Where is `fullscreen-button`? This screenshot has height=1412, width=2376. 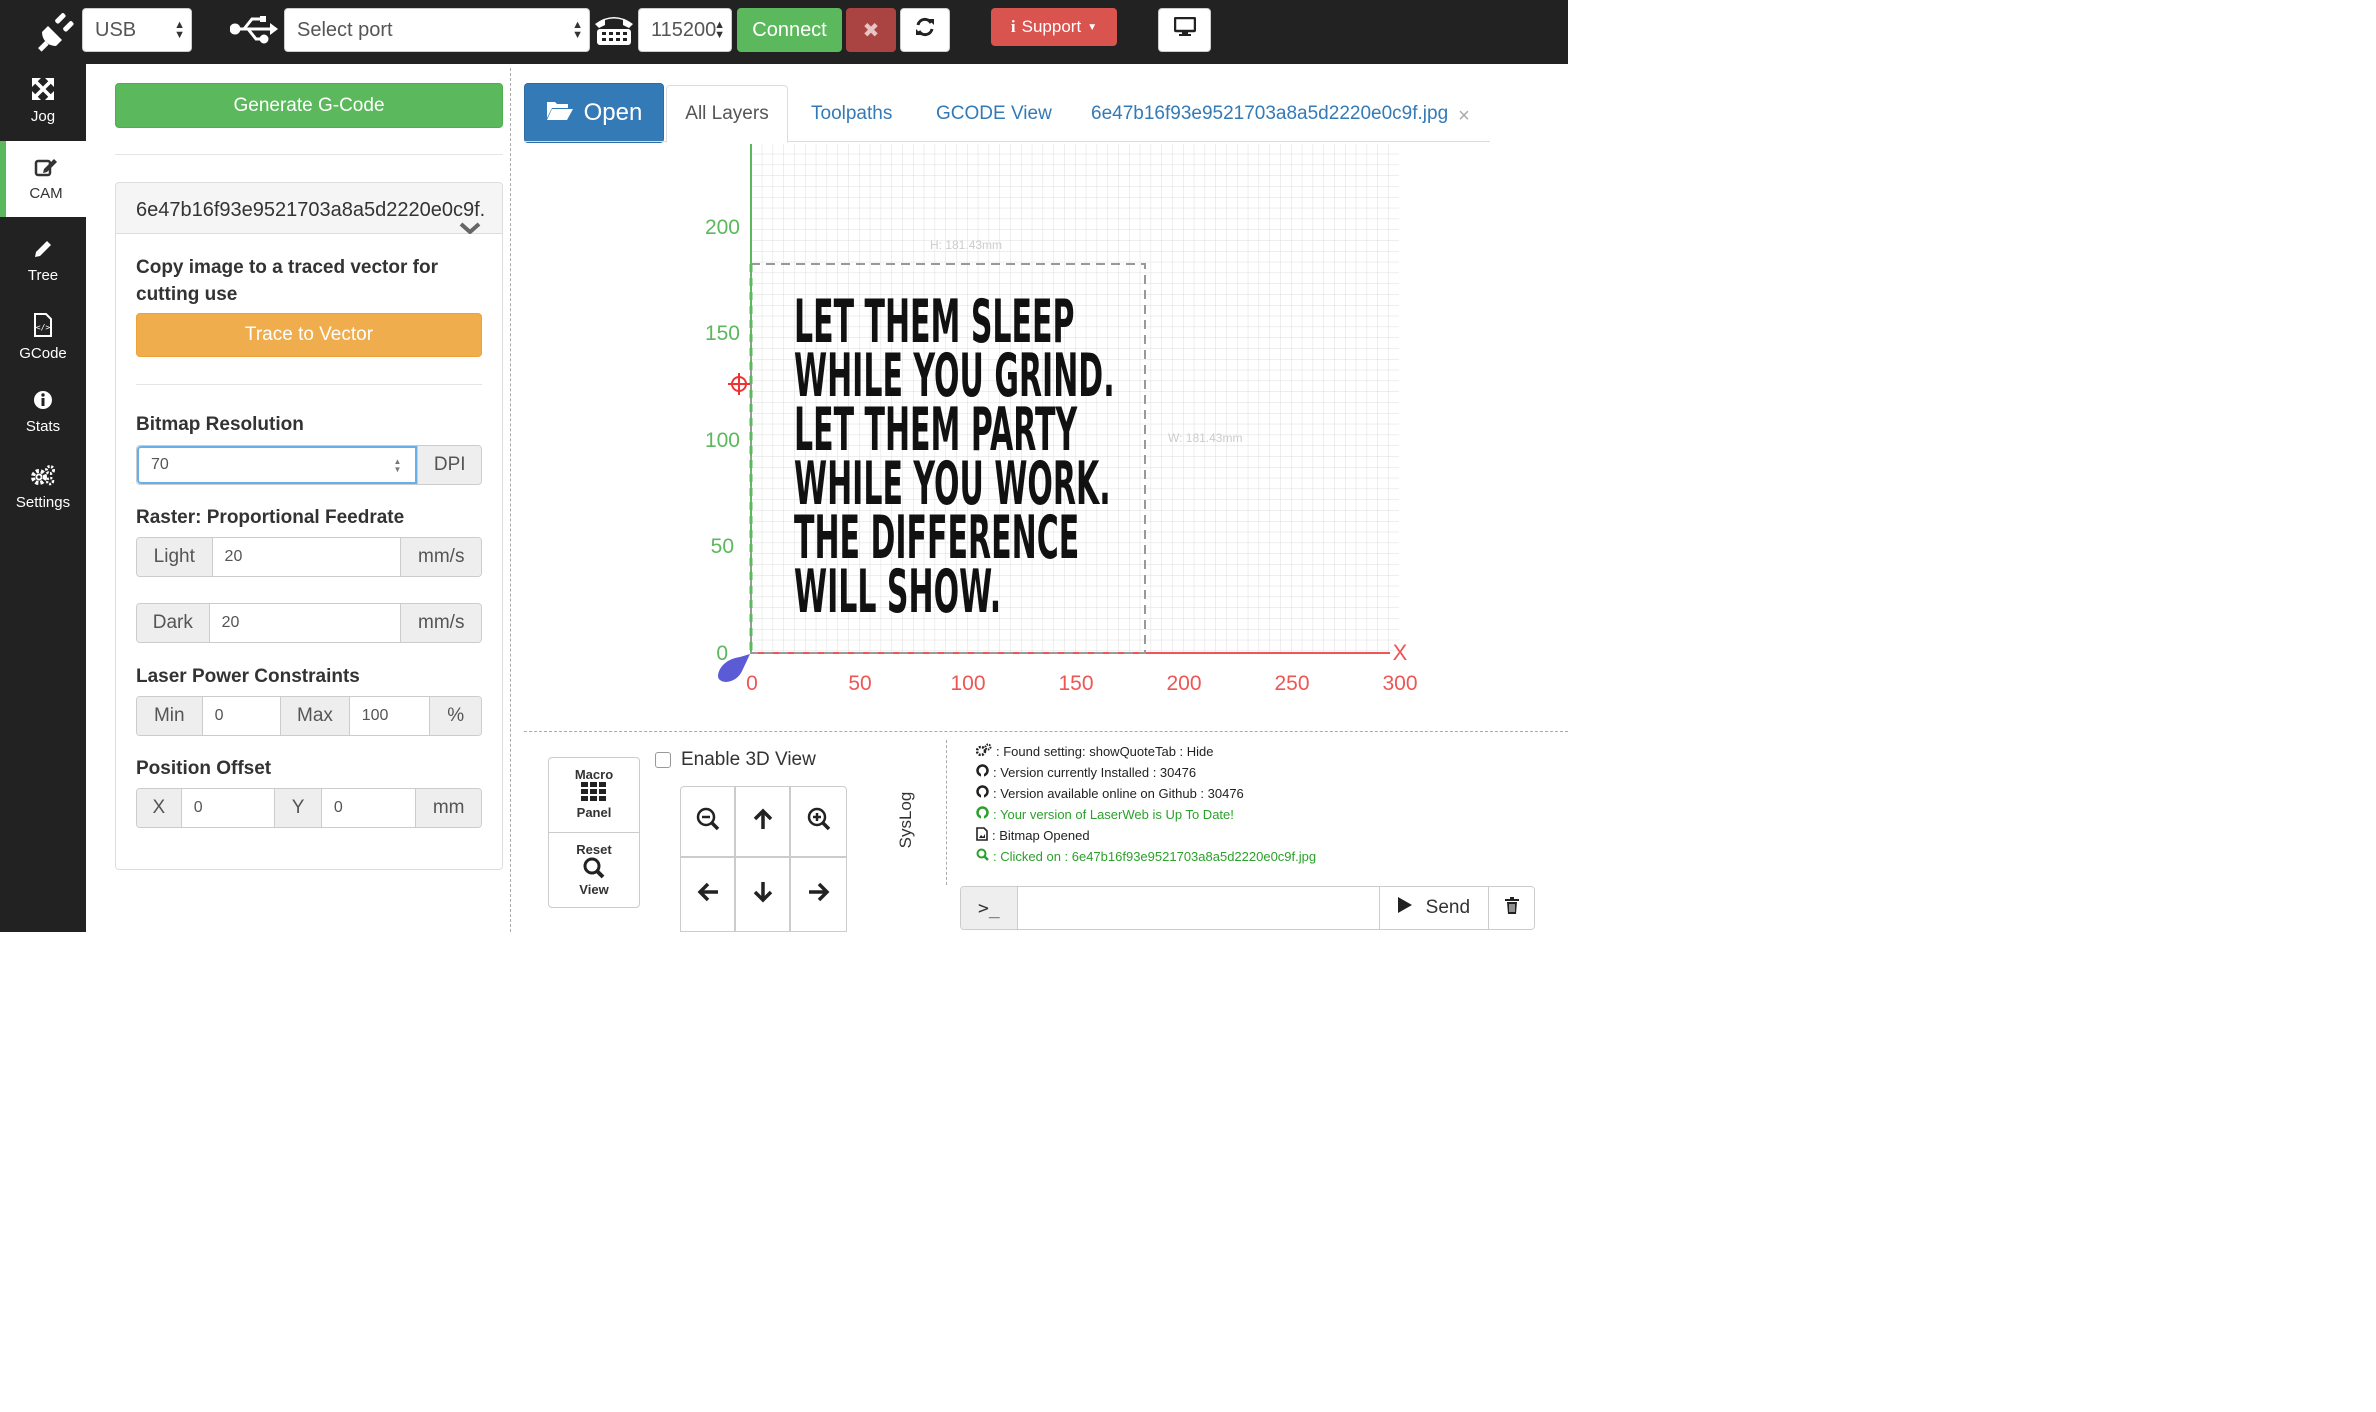
fullscreen-button is located at coordinates (1184, 30).